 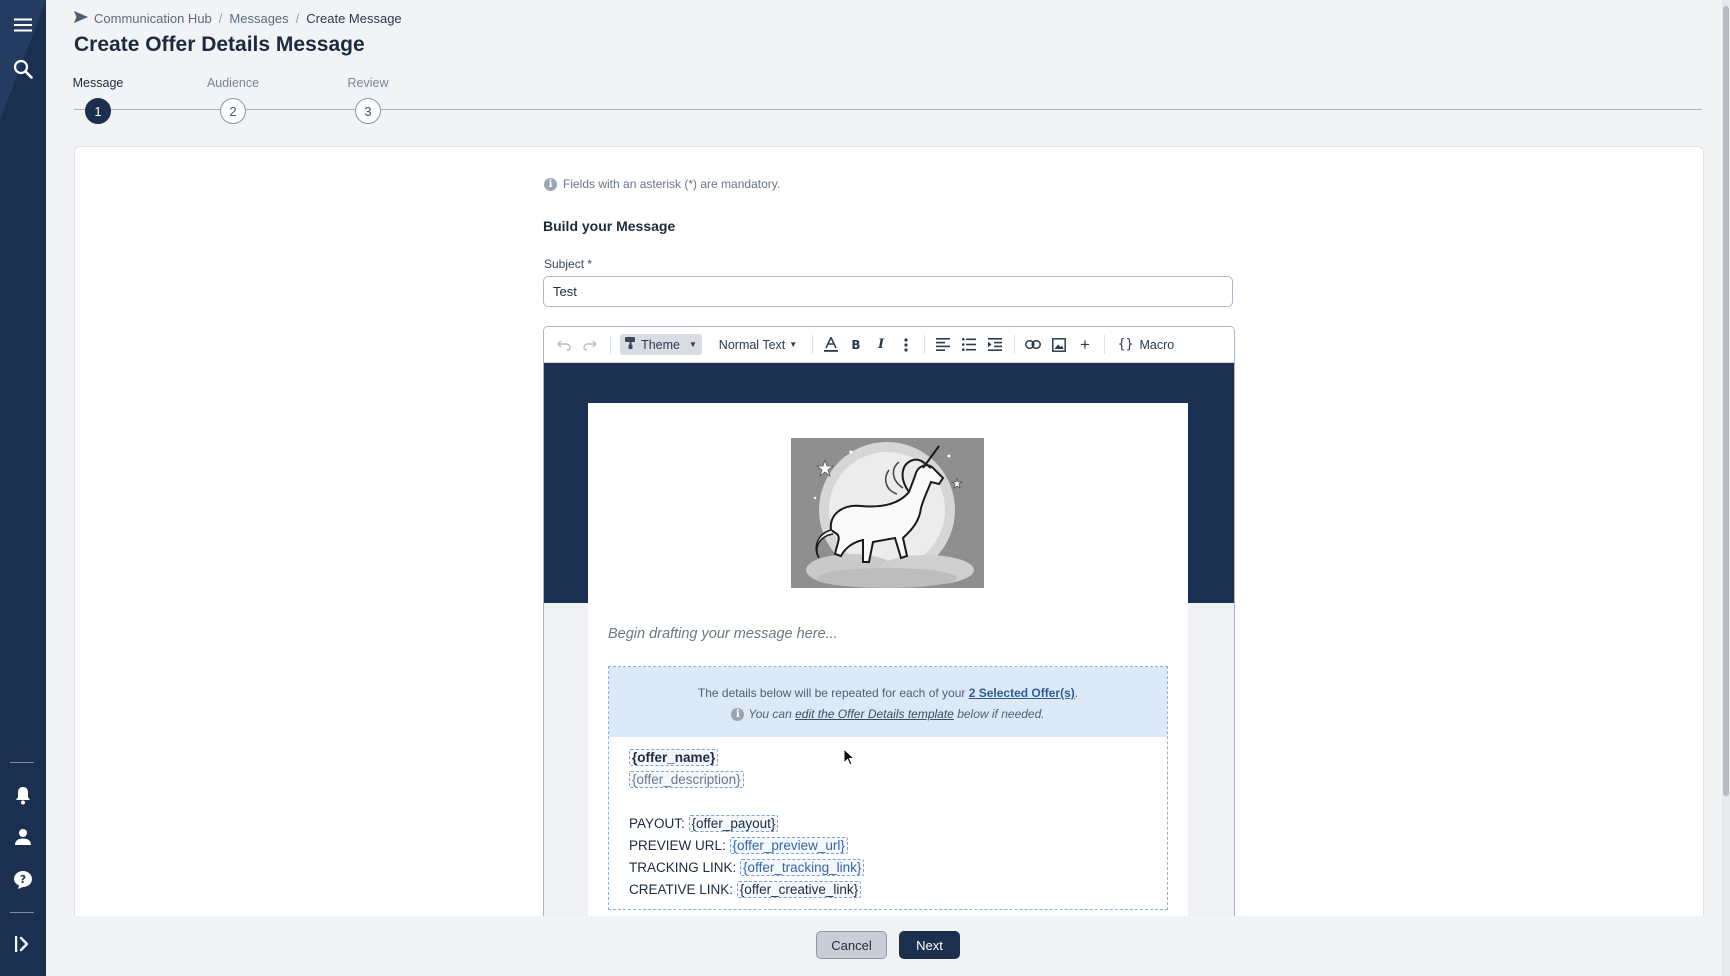 What do you see at coordinates (683, 867) in the screenshot?
I see `tracking-link-label: TRACKING LINK:` at bounding box center [683, 867].